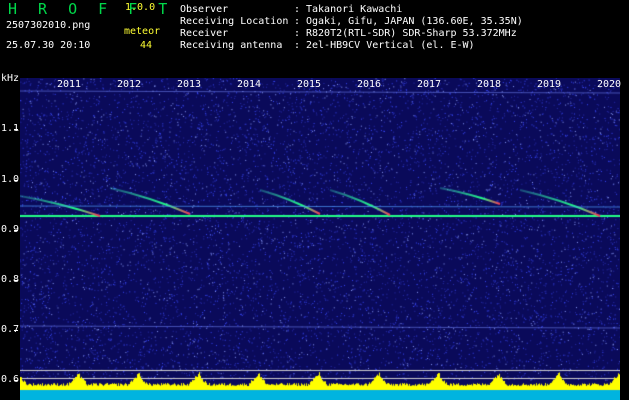 The width and height of the screenshot is (629, 400). Describe the element at coordinates (189, 84) in the screenshot. I see `x-axis-label: 2013` at that location.